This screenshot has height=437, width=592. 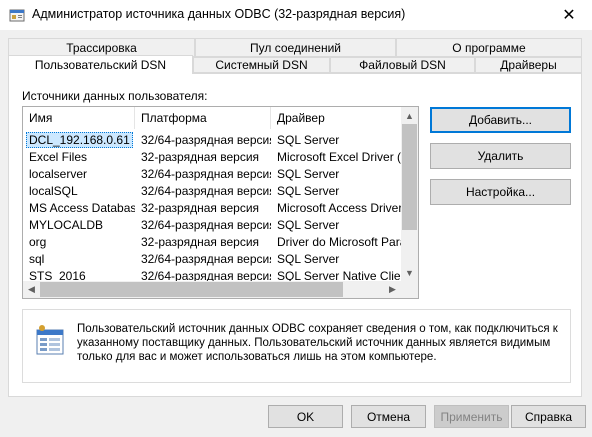 What do you see at coordinates (79, 118) in the screenshot?
I see `column-header-name: Имя` at bounding box center [79, 118].